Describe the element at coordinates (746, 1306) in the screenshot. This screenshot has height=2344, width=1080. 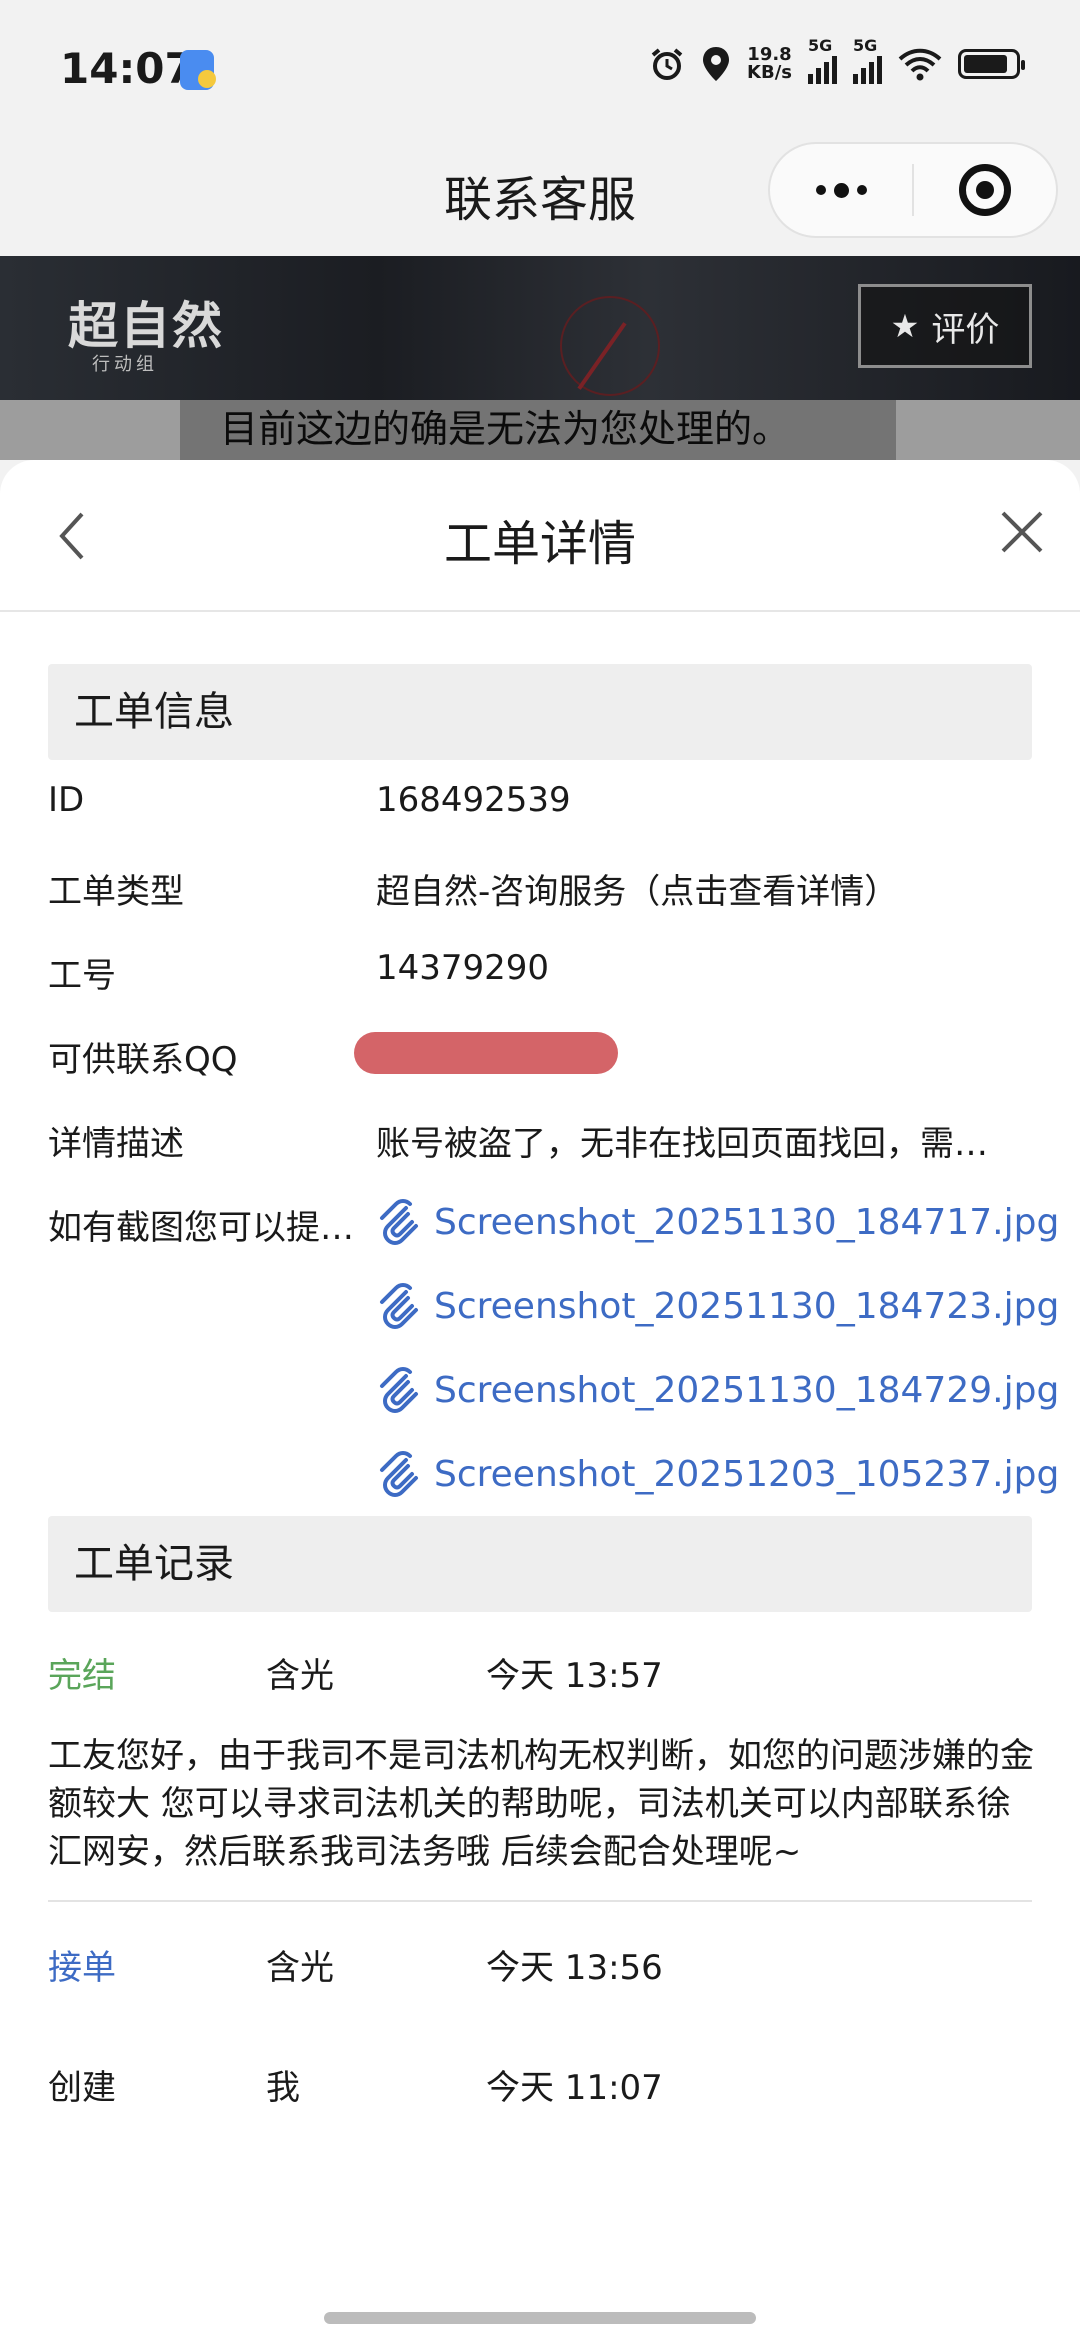
I see `attachment-link: Screenshot_20251130_184723.jpg` at that location.